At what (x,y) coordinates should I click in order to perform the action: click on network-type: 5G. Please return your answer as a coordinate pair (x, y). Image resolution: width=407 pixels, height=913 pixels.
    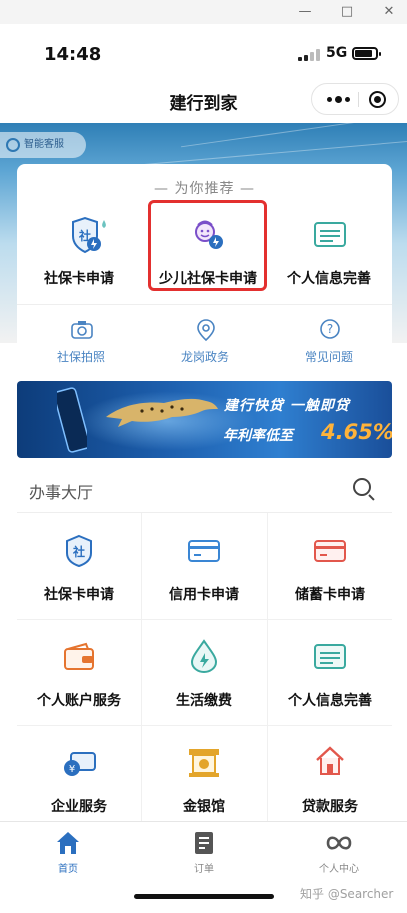
    Looking at the image, I should click on (337, 53).